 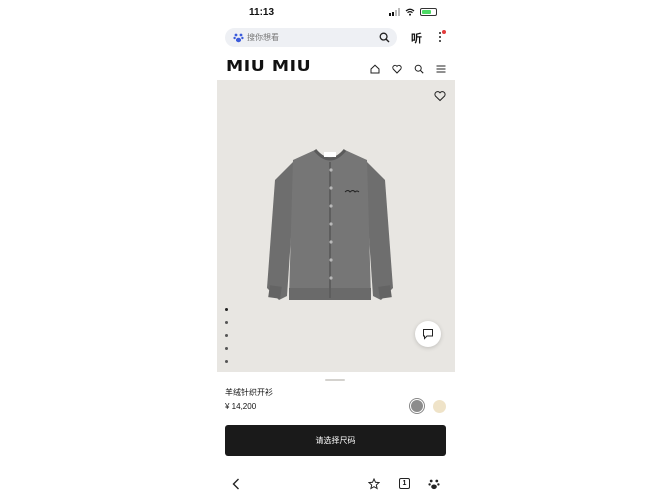 What do you see at coordinates (335, 380) in the screenshot?
I see `scroll-indicator` at bounding box center [335, 380].